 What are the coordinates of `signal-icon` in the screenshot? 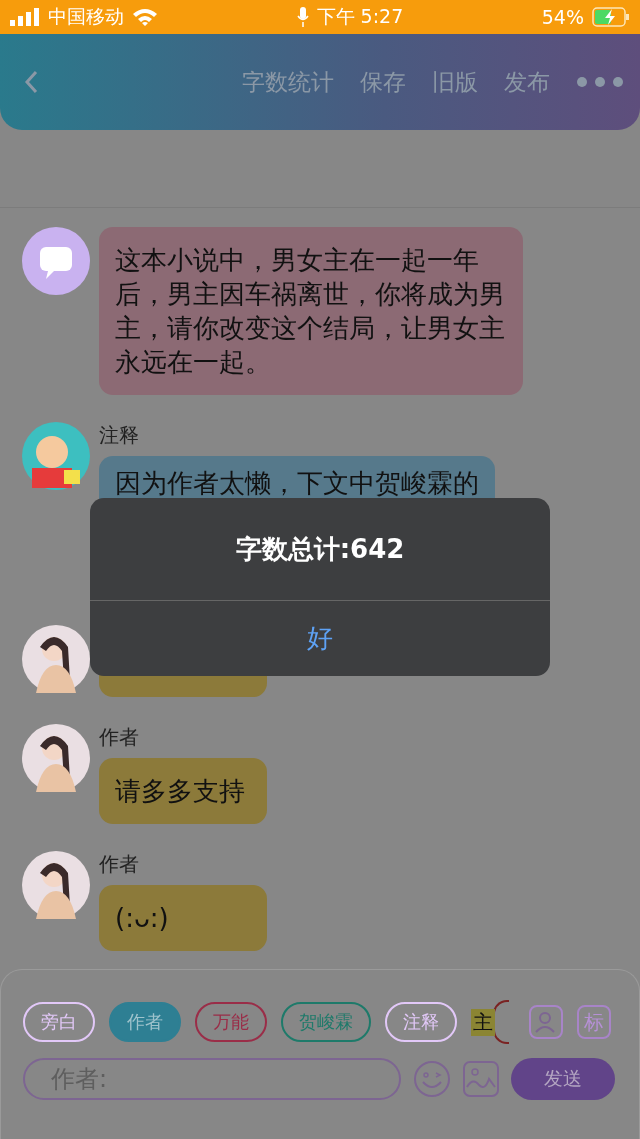 It's located at (25, 17).